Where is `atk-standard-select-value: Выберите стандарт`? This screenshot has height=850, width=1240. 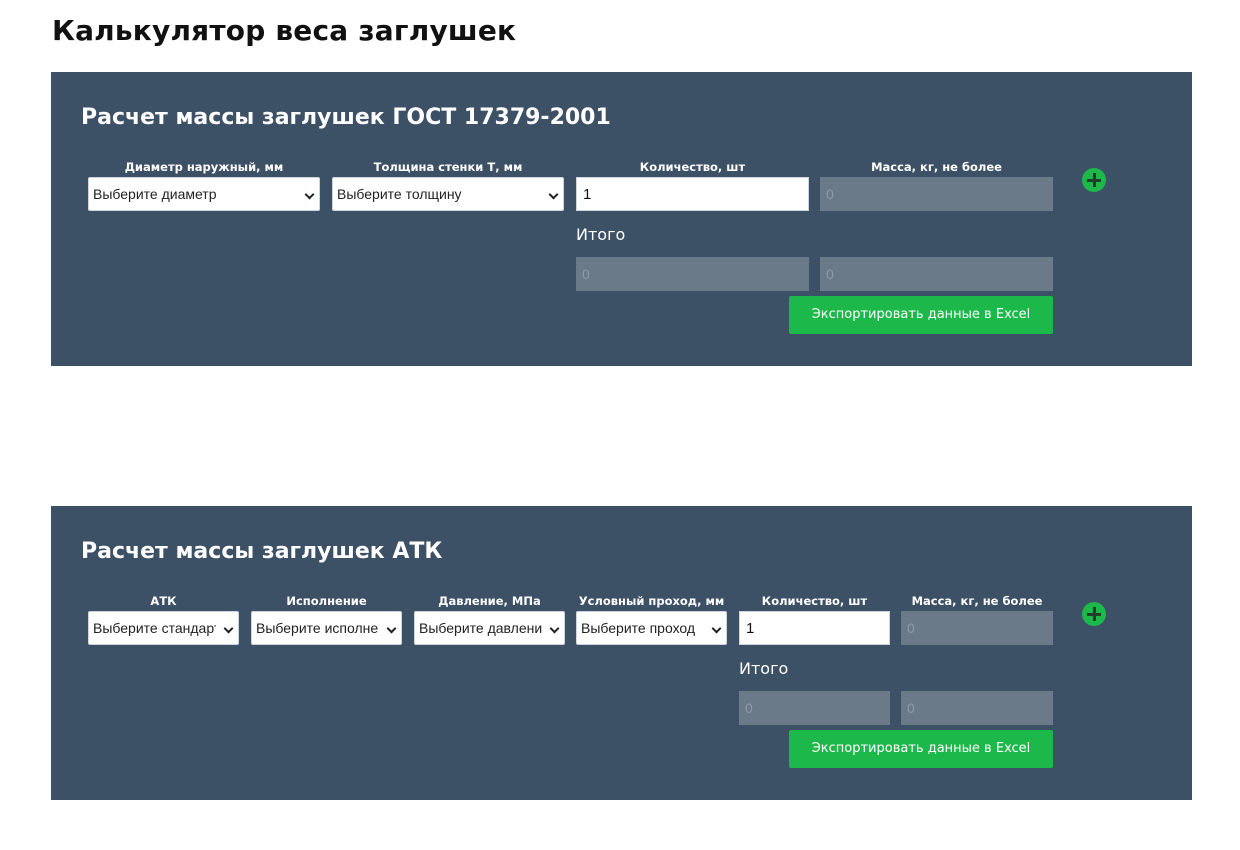 atk-standard-select-value: Выберите стандарт is located at coordinates (157, 628).